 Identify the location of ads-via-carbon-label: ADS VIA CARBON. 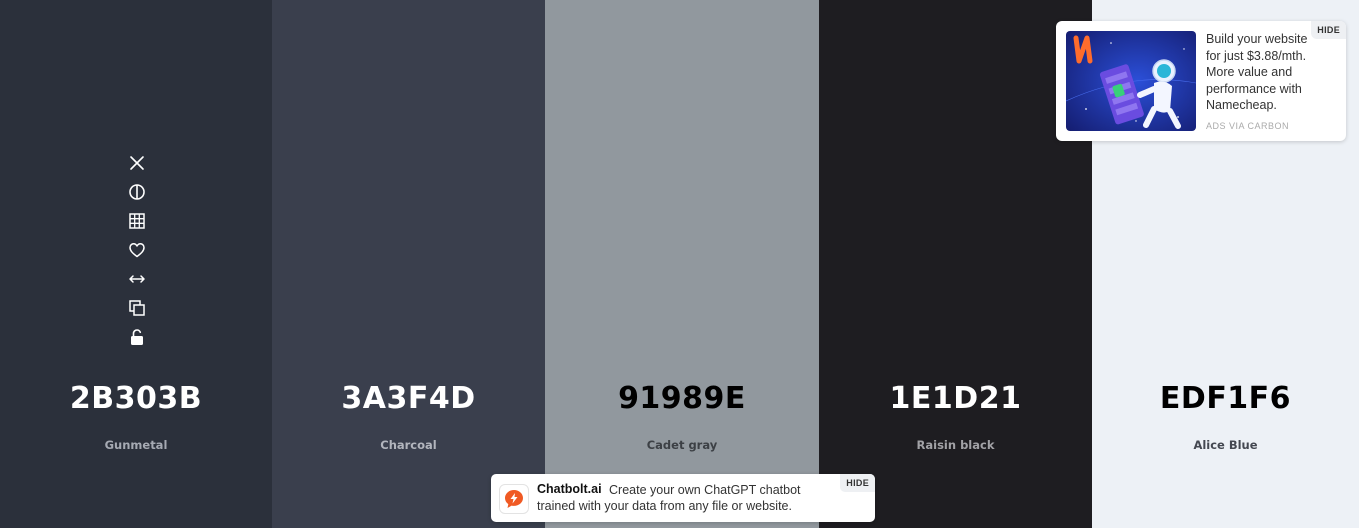
(1247, 126).